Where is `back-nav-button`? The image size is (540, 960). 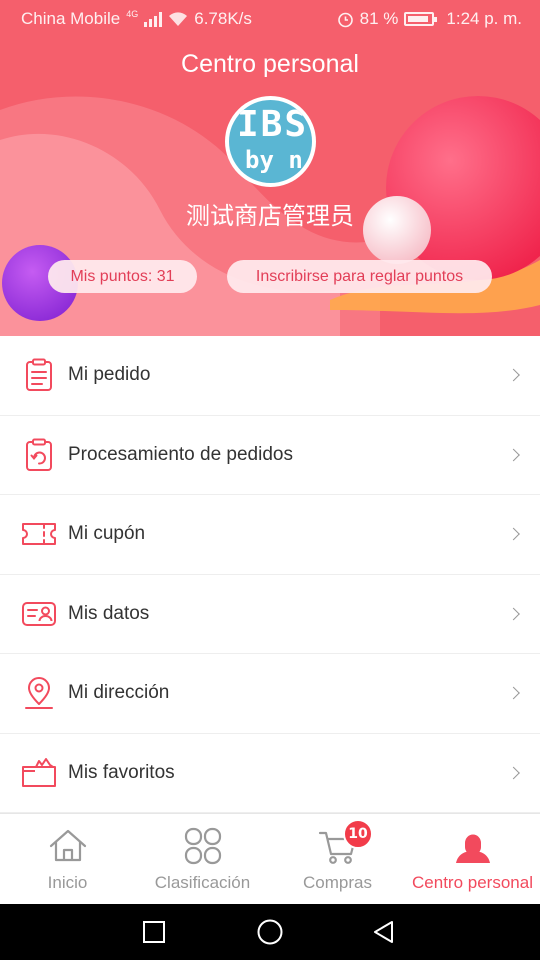 back-nav-button is located at coordinates (384, 932).